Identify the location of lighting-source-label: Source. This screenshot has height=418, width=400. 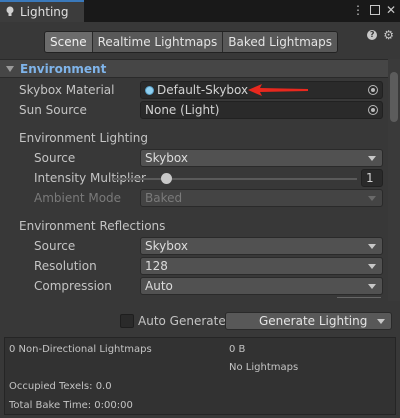
(55, 158).